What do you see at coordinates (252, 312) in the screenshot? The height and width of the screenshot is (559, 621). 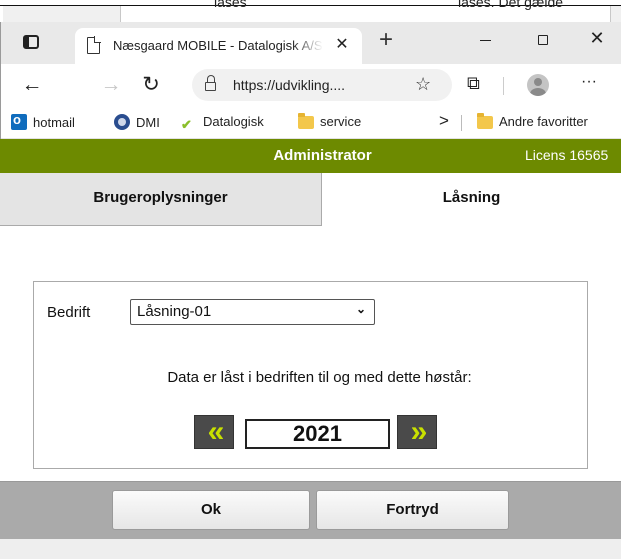 I see `company-select: Låsning-01 ⌄` at bounding box center [252, 312].